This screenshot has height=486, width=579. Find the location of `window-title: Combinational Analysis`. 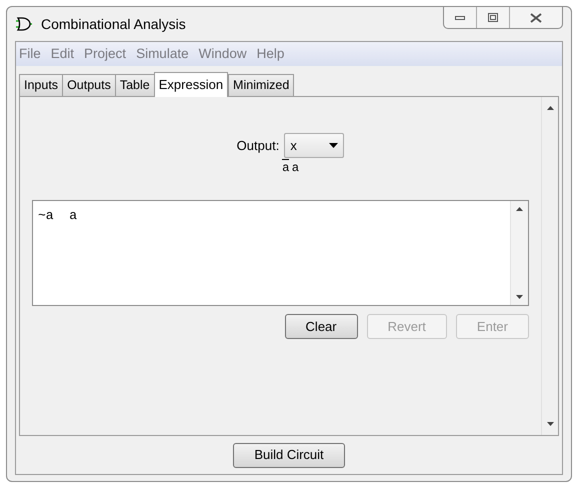

window-title: Combinational Analysis is located at coordinates (113, 24).